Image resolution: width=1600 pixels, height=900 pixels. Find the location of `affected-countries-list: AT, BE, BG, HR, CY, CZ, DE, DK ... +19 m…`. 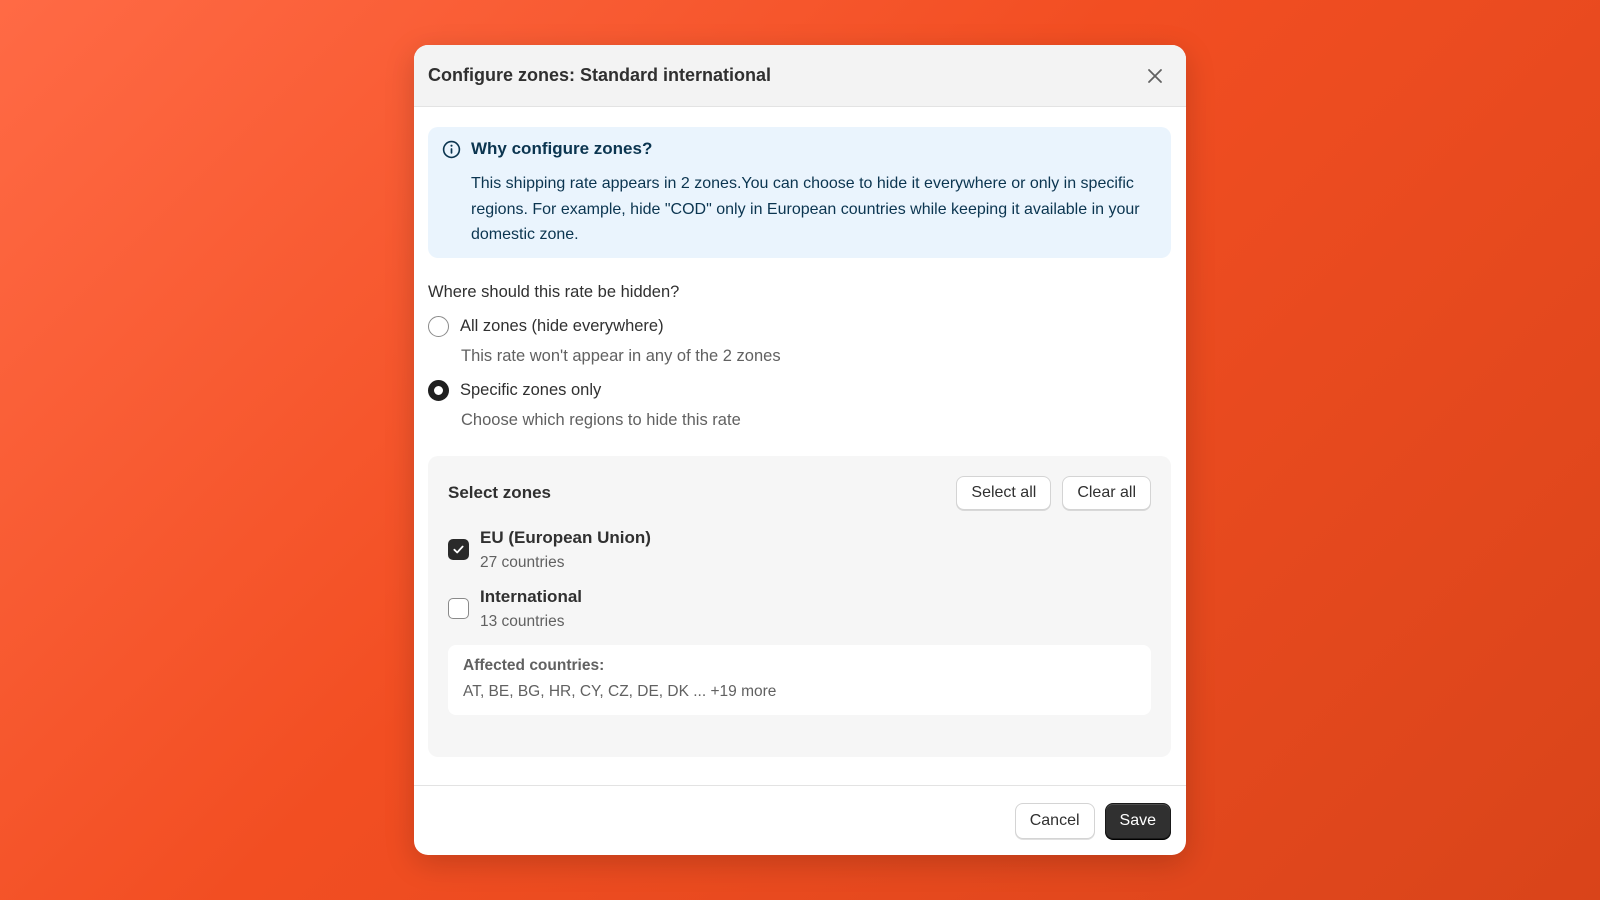

affected-countries-list: AT, BE, BG, HR, CY, CZ, DE, DK ... +19 m… is located at coordinates (620, 691).